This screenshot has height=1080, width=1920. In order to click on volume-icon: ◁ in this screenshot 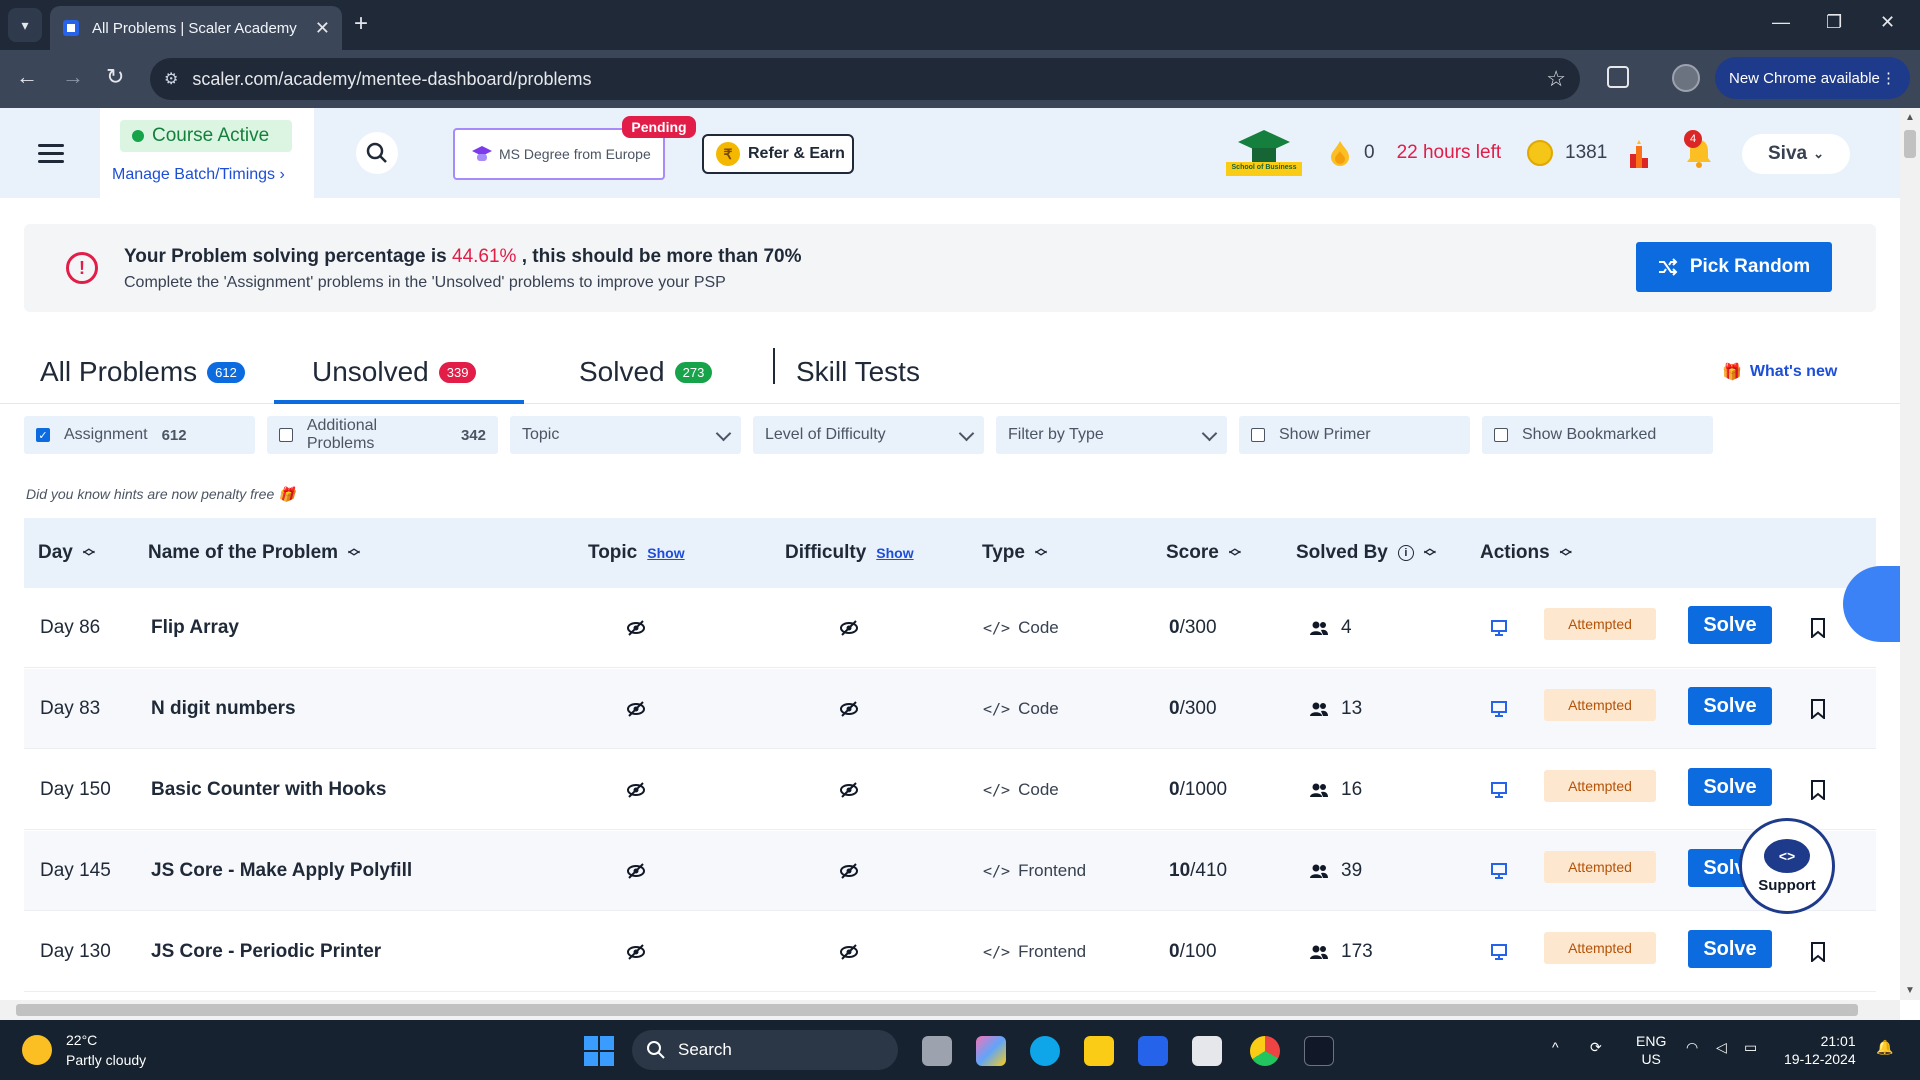, I will do `click(1721, 1047)`.